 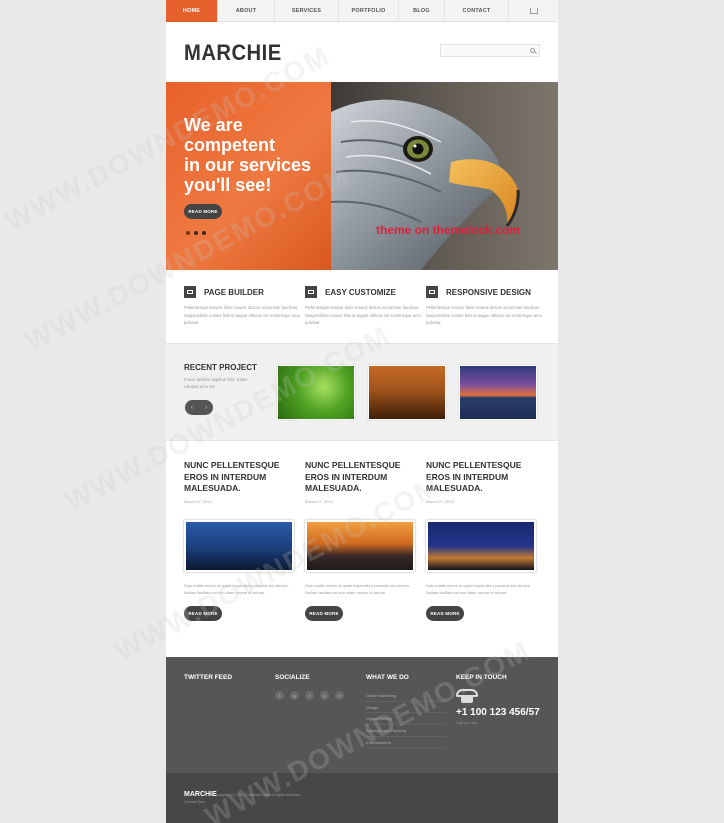 What do you see at coordinates (466, 722) in the screenshot?
I see `phone-caption: Call us now` at bounding box center [466, 722].